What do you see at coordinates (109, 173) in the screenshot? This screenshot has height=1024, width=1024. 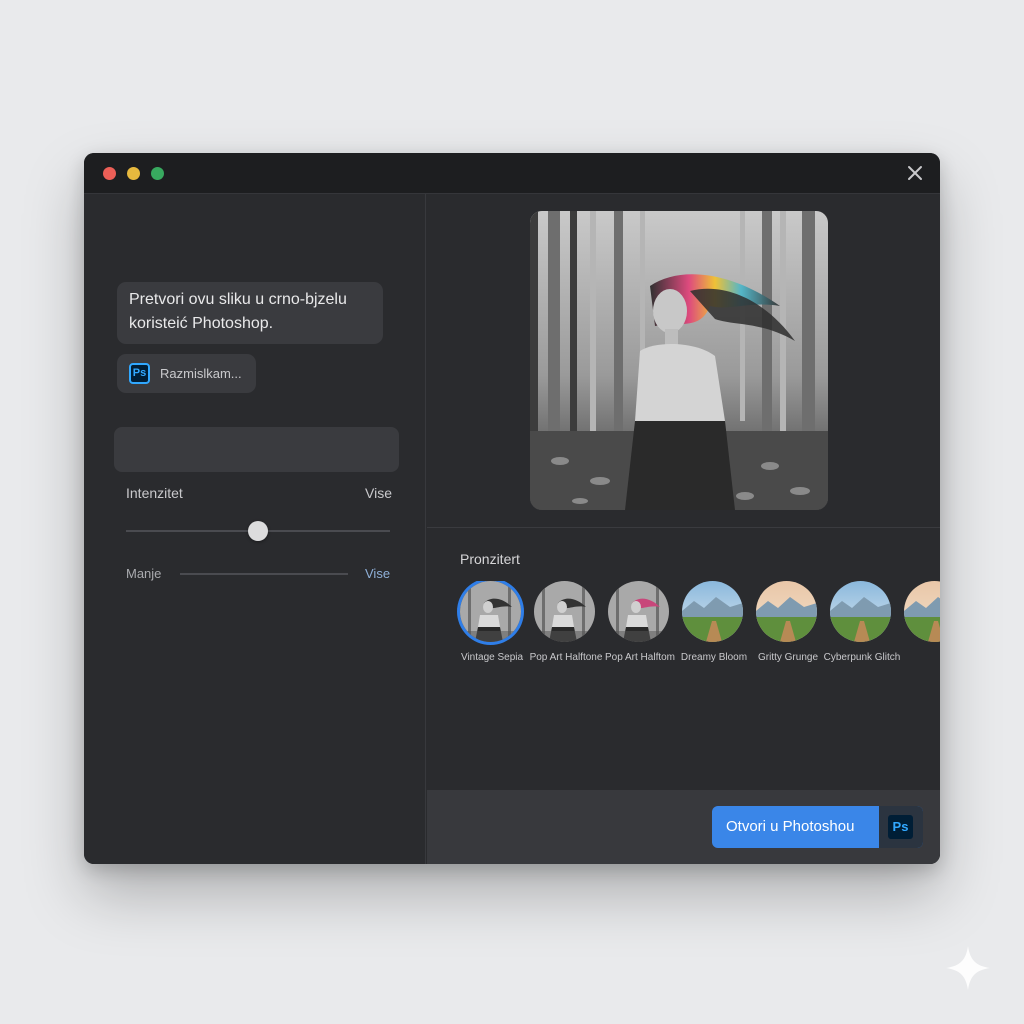 I see `window-close-dot` at bounding box center [109, 173].